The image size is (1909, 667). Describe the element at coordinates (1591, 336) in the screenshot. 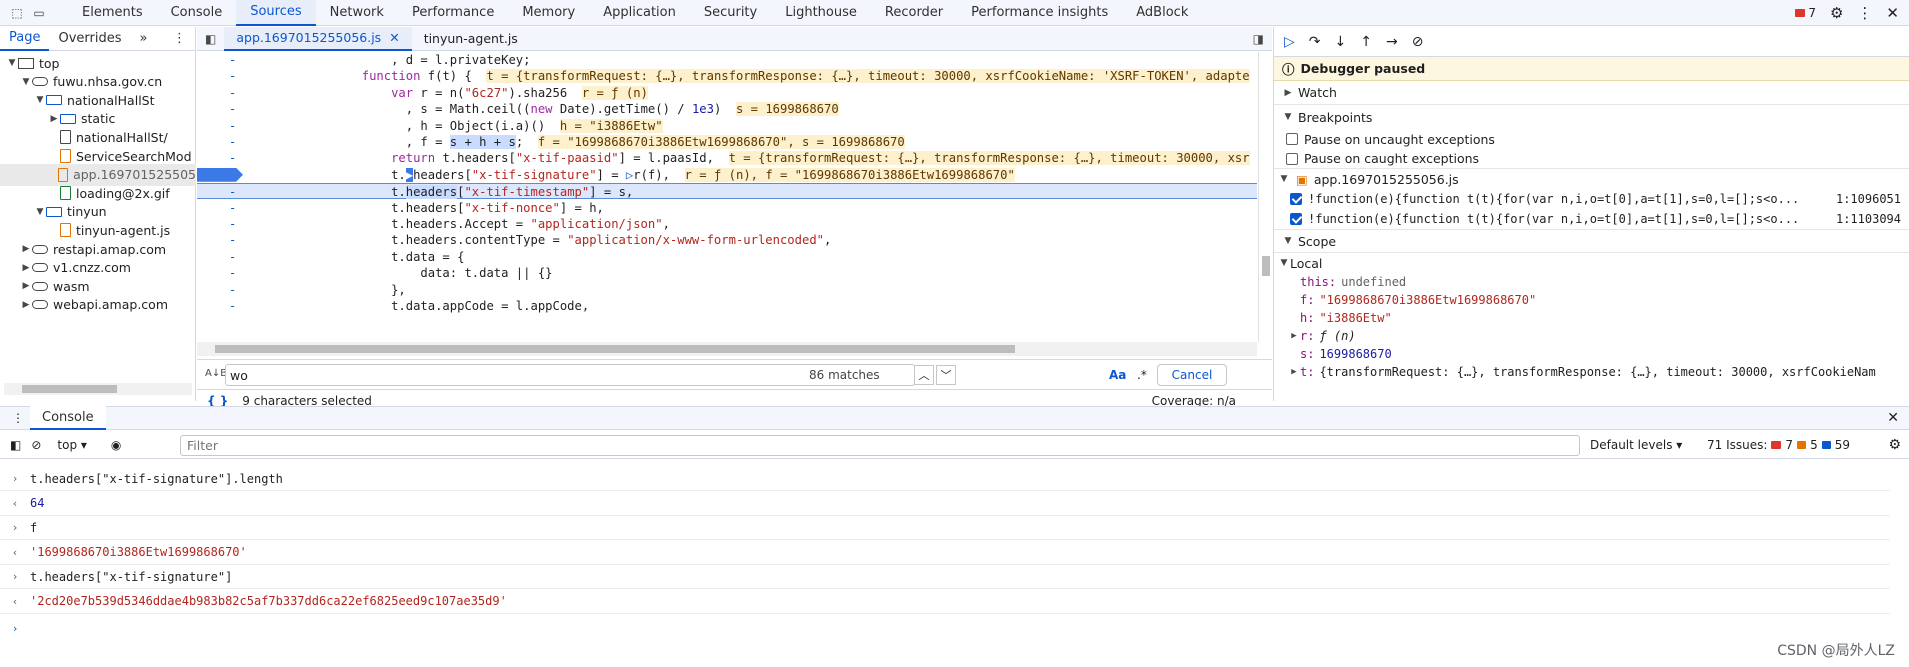

I see `scope-variable: ▶ r: ƒ (n)` at that location.